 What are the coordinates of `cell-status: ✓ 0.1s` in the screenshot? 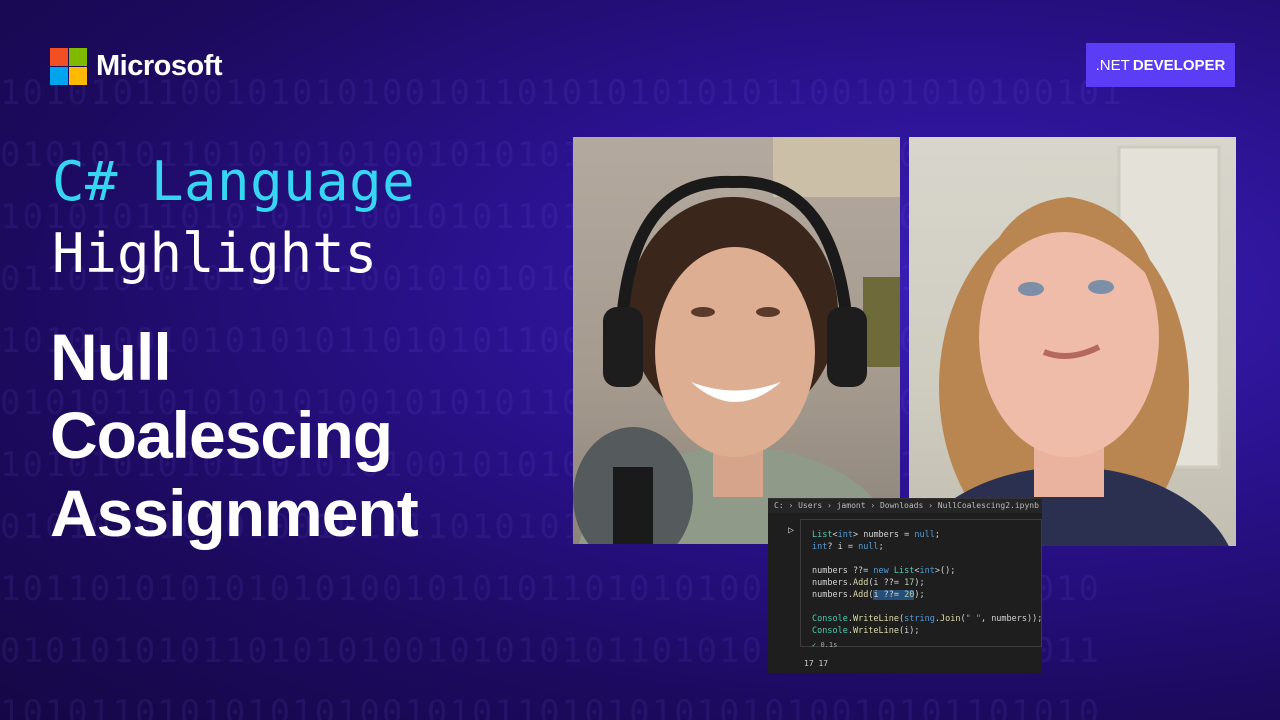 It's located at (824, 645).